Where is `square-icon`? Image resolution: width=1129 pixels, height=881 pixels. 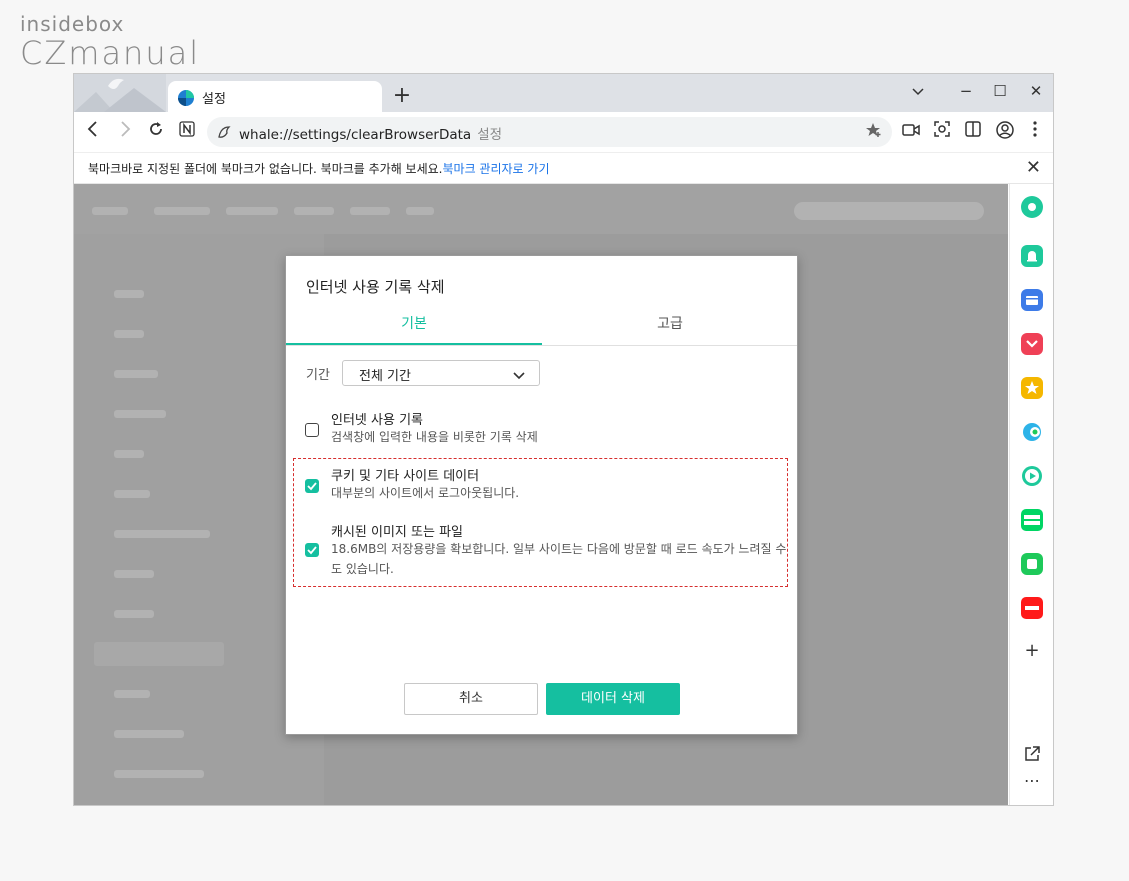 square-icon is located at coordinates (1032, 564).